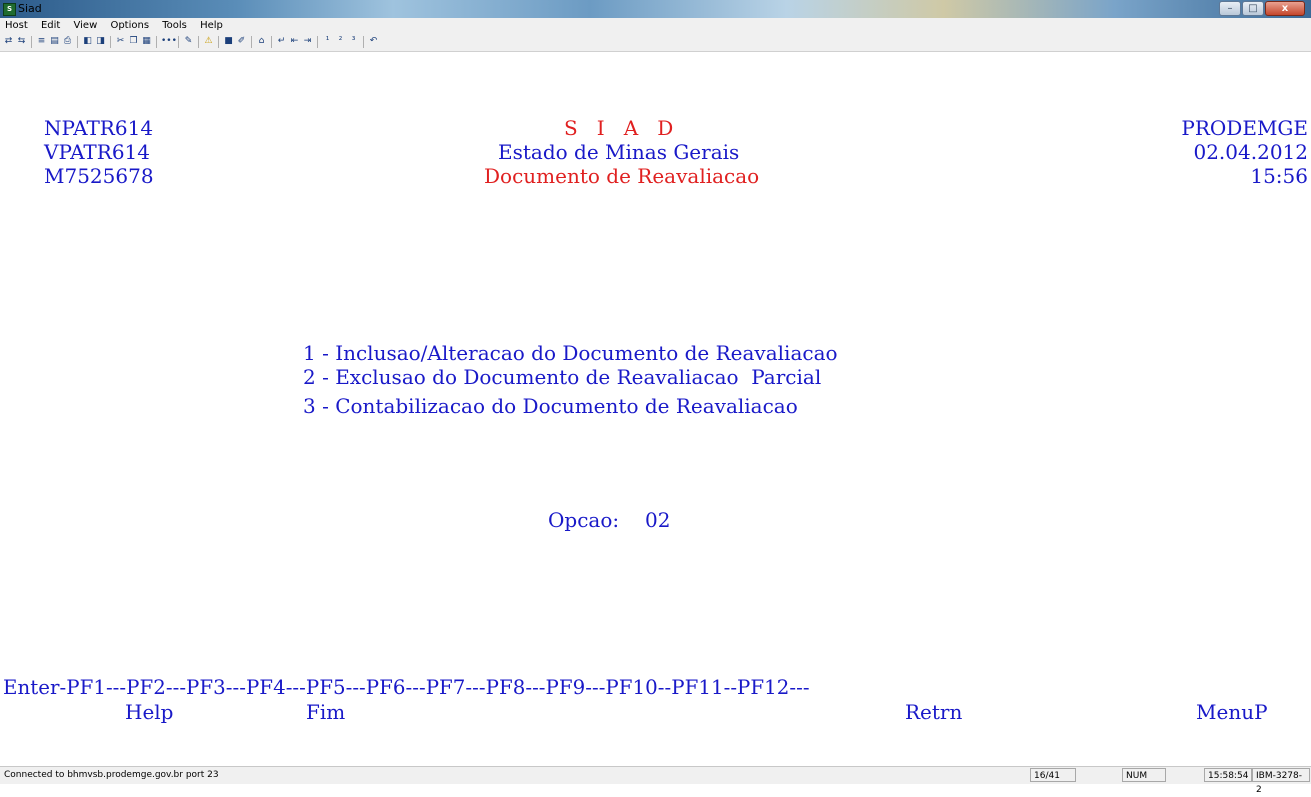 The height and width of the screenshot is (797, 1311). Describe the element at coordinates (1285, 8) in the screenshot. I see `close-button: x` at that location.